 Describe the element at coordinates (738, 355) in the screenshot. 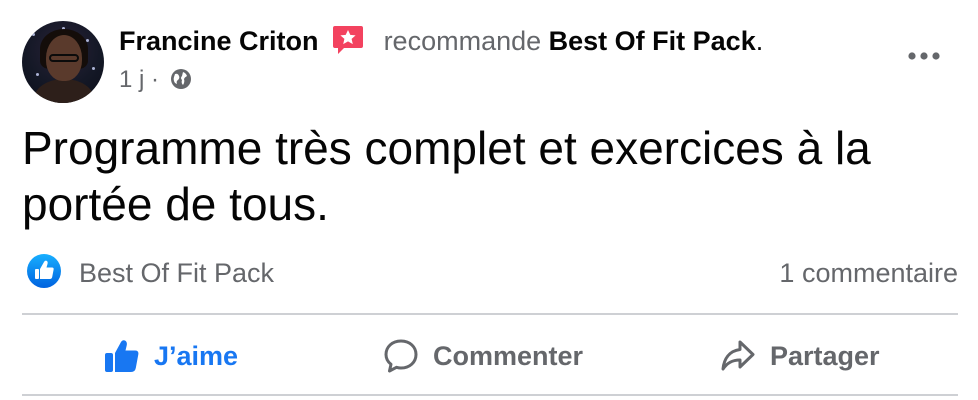

I see `share-arrow-icon` at that location.